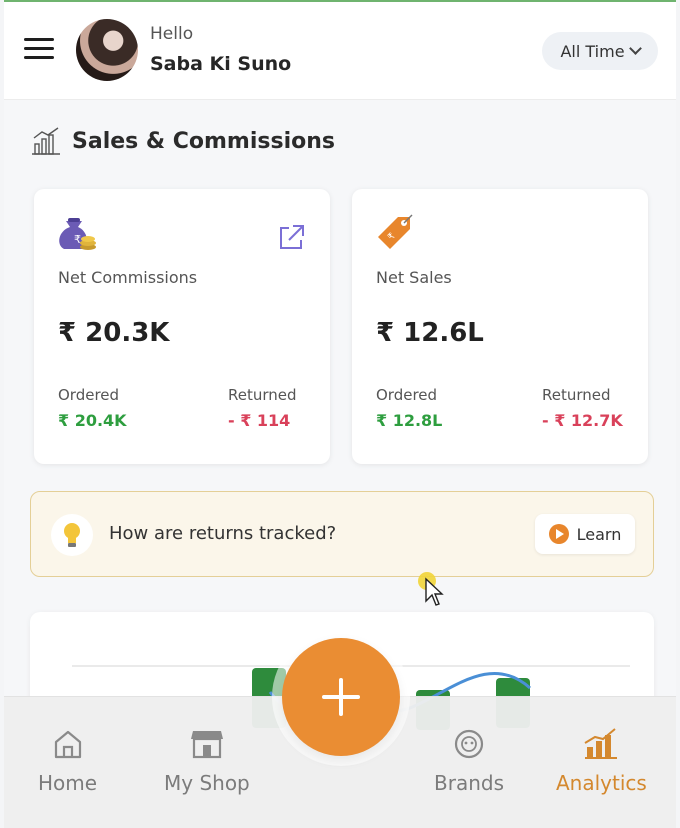 The image size is (680, 828). Describe the element at coordinates (430, 333) in the screenshot. I see `card-value: ₹ 12.6L` at that location.